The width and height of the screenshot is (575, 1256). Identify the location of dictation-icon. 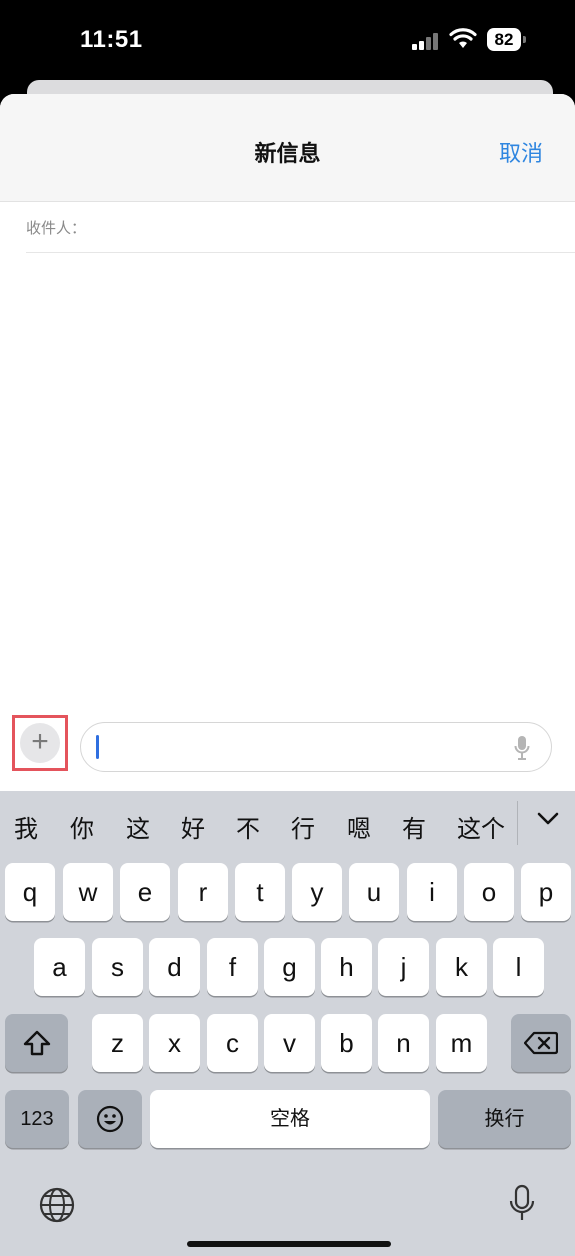
(522, 1206).